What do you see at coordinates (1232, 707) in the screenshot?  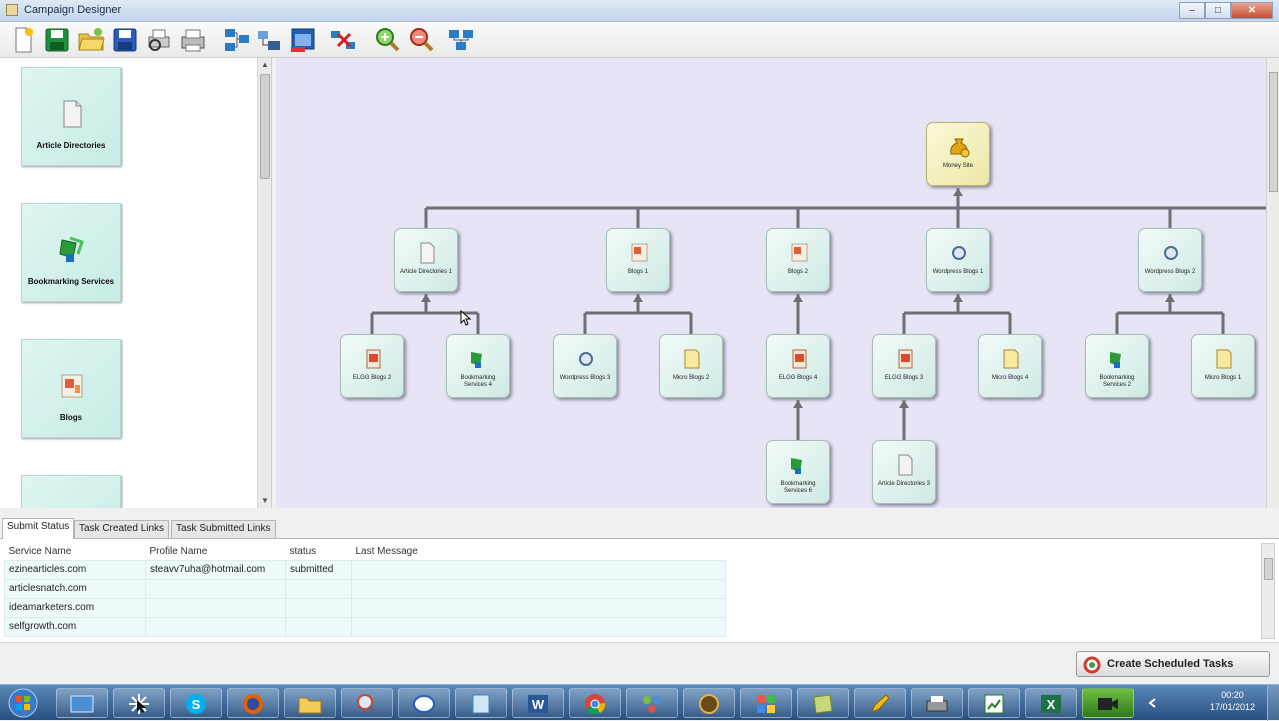 I see `clock-date: 17/01/2012` at bounding box center [1232, 707].